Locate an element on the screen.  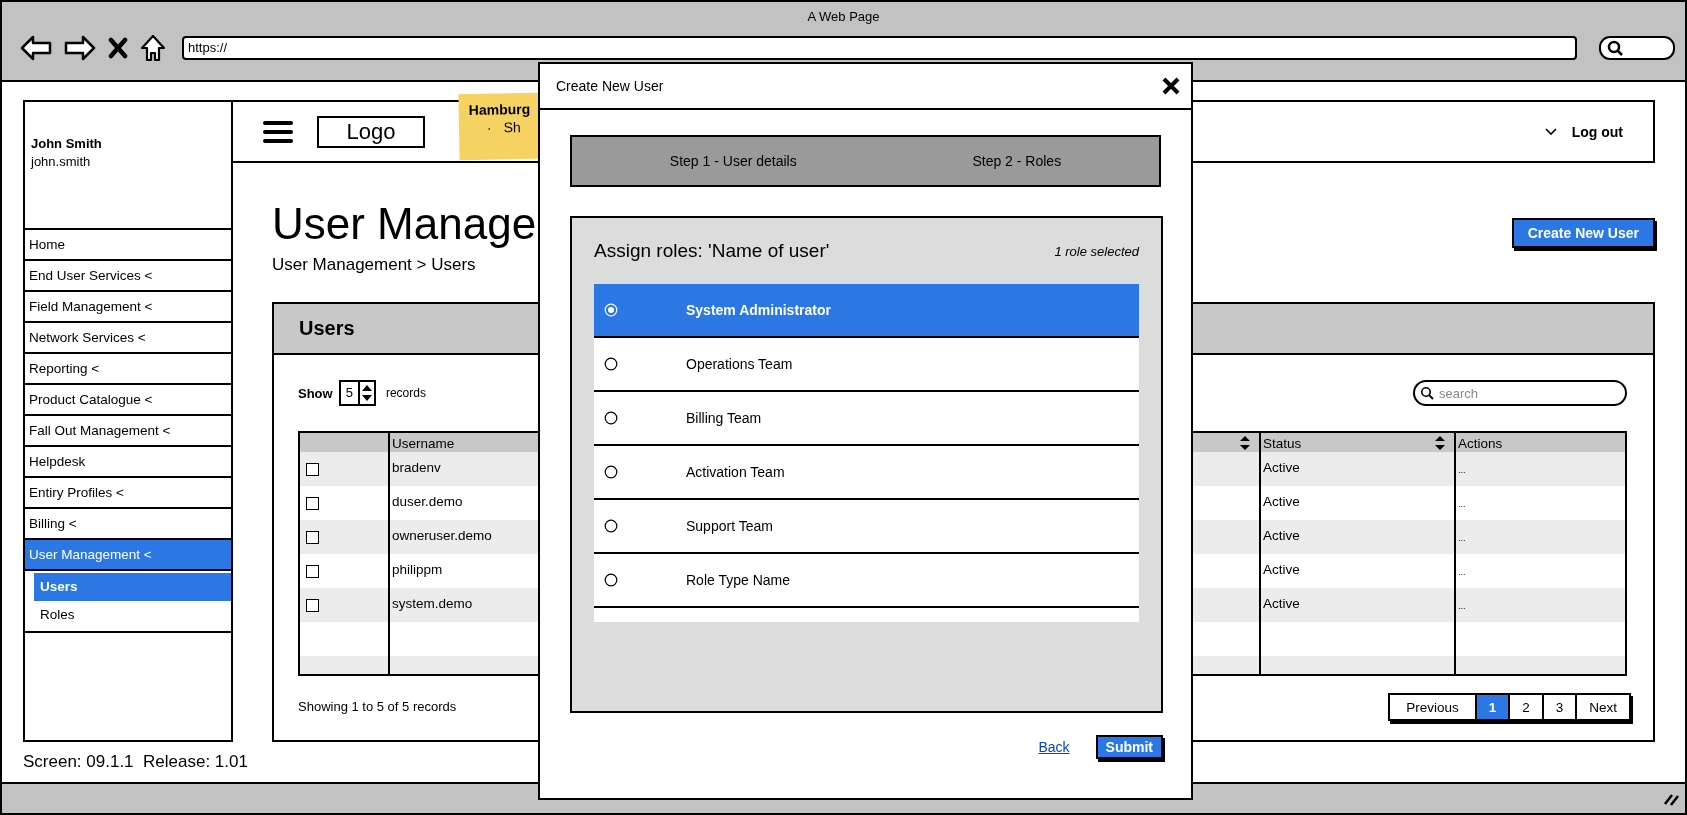
role-option: Activation Team is located at coordinates (866, 473).